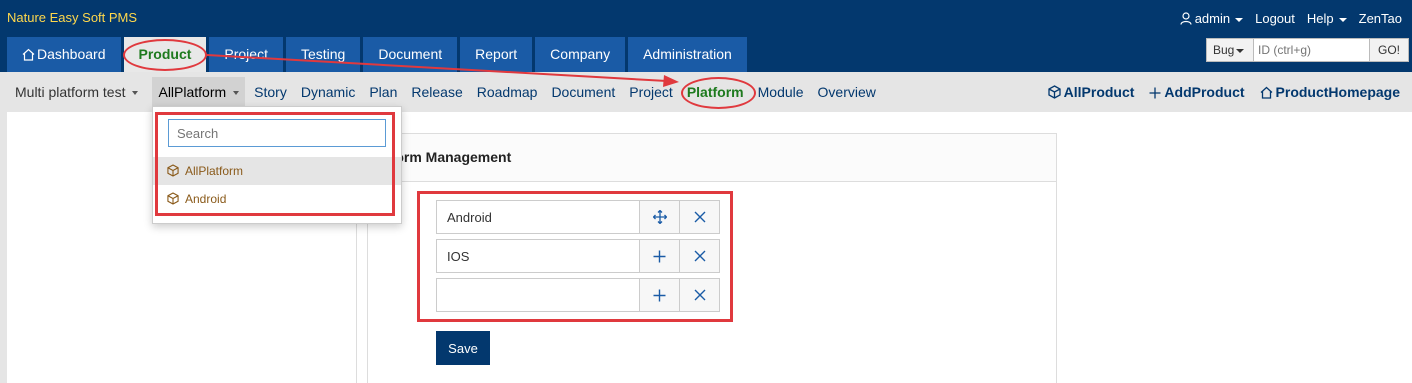 This screenshot has height=383, width=1412. What do you see at coordinates (1312, 50) in the screenshot?
I see `search-input` at bounding box center [1312, 50].